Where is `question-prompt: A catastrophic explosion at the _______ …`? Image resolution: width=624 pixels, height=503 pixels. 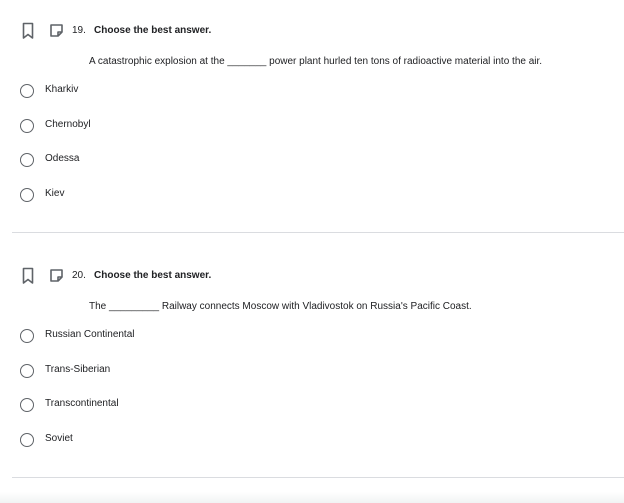 question-prompt: A catastrophic explosion at the _______ … is located at coordinates (316, 61).